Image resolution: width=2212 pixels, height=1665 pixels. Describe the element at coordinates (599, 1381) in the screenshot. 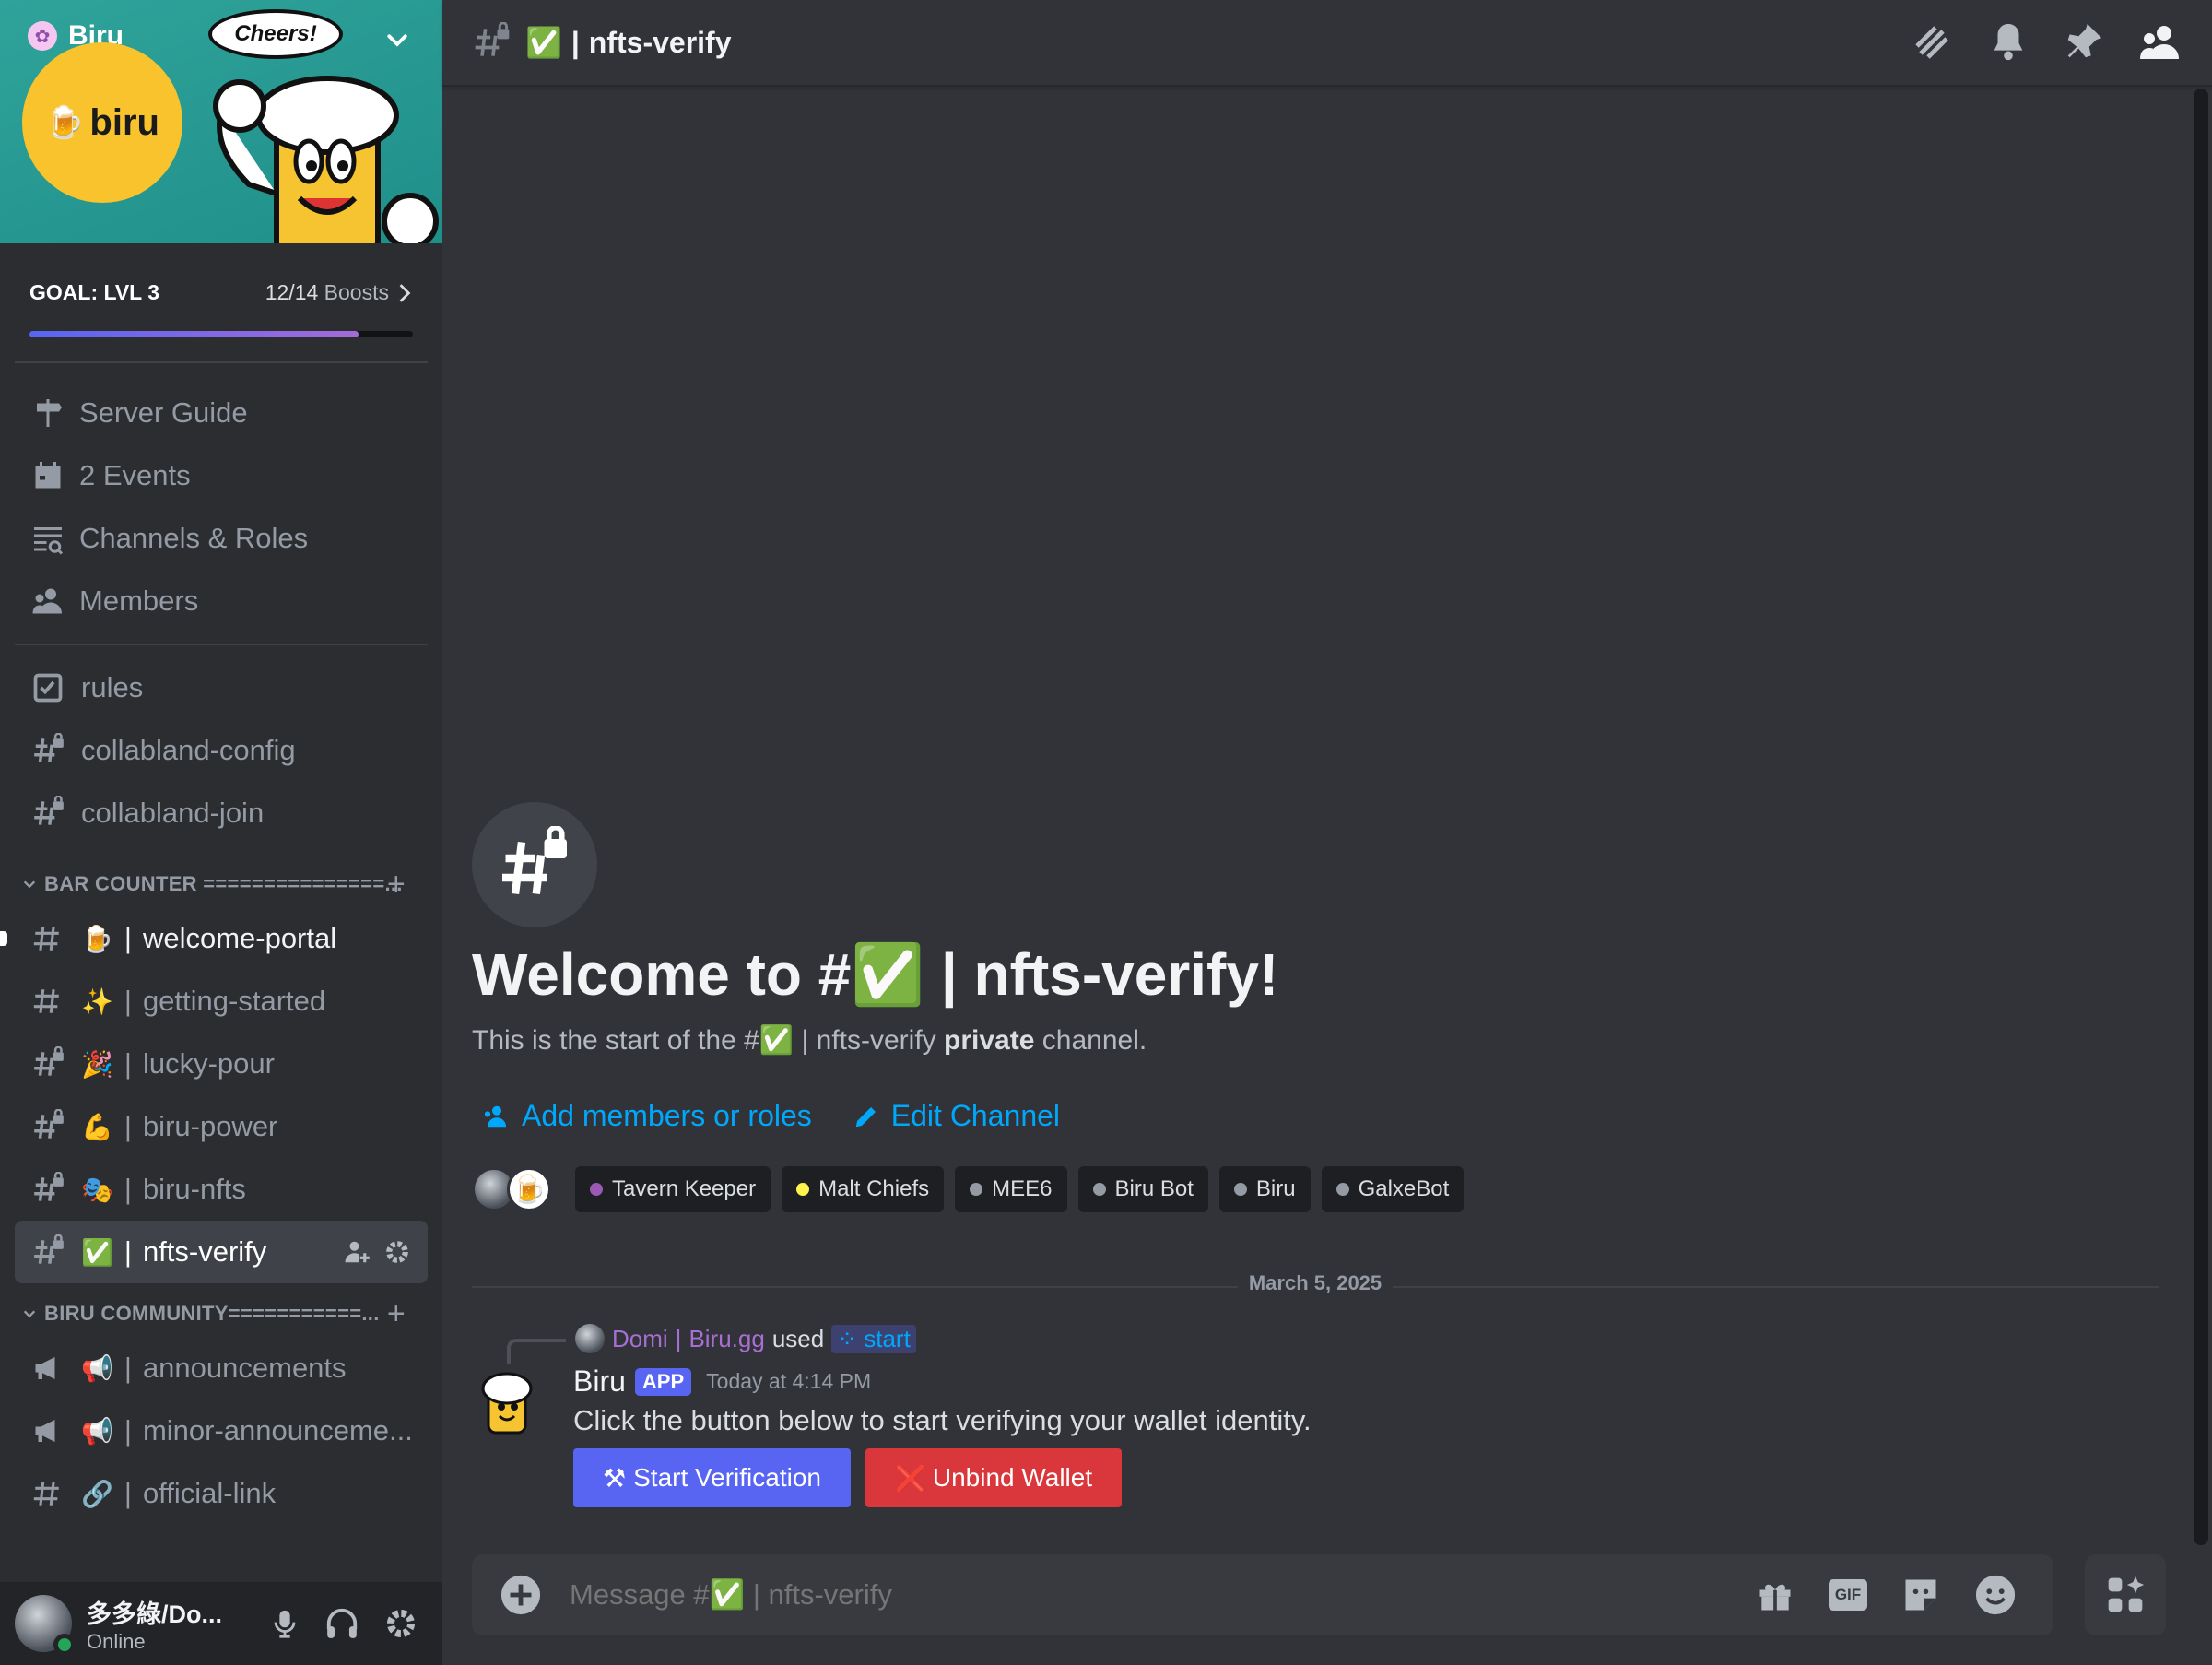

I see `message-author: Biru` at that location.